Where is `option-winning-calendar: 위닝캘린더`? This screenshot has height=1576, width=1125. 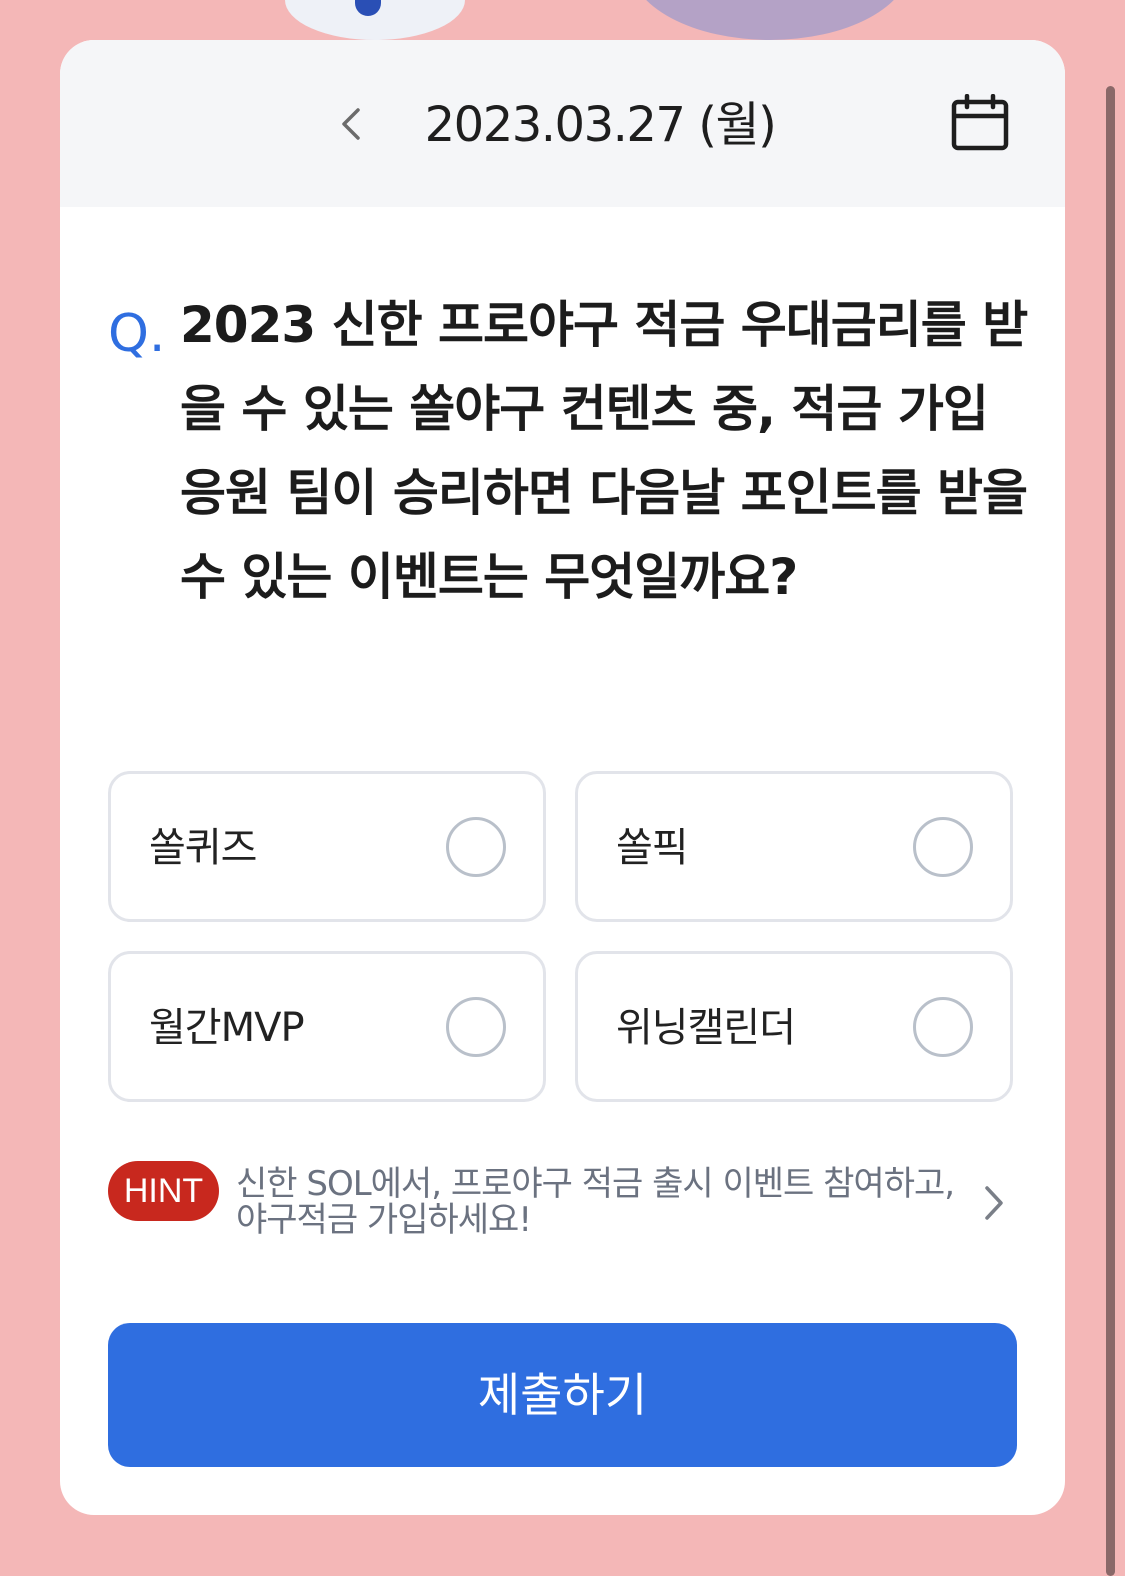 option-winning-calendar: 위닝캘린더 is located at coordinates (794, 1026).